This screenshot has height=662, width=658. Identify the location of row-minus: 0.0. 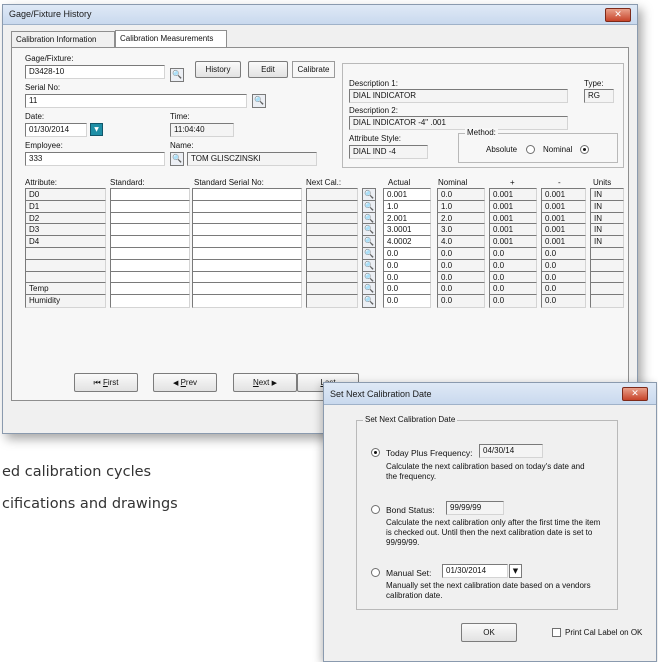
(563, 301).